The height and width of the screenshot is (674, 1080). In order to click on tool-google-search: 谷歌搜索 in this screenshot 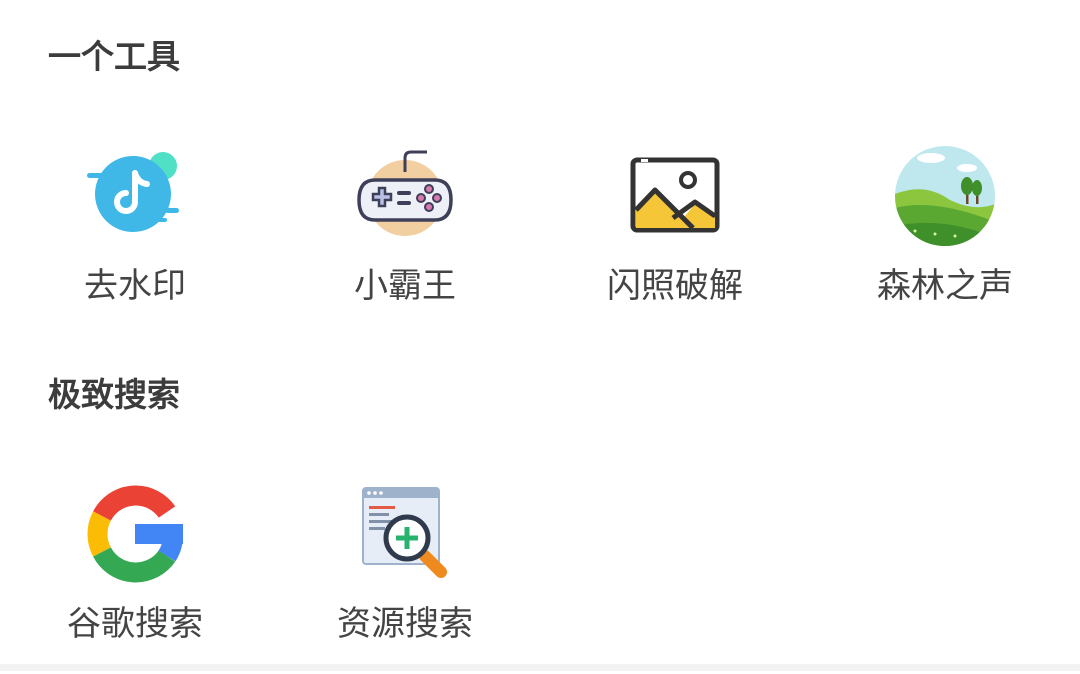, I will do `click(135, 579)`.